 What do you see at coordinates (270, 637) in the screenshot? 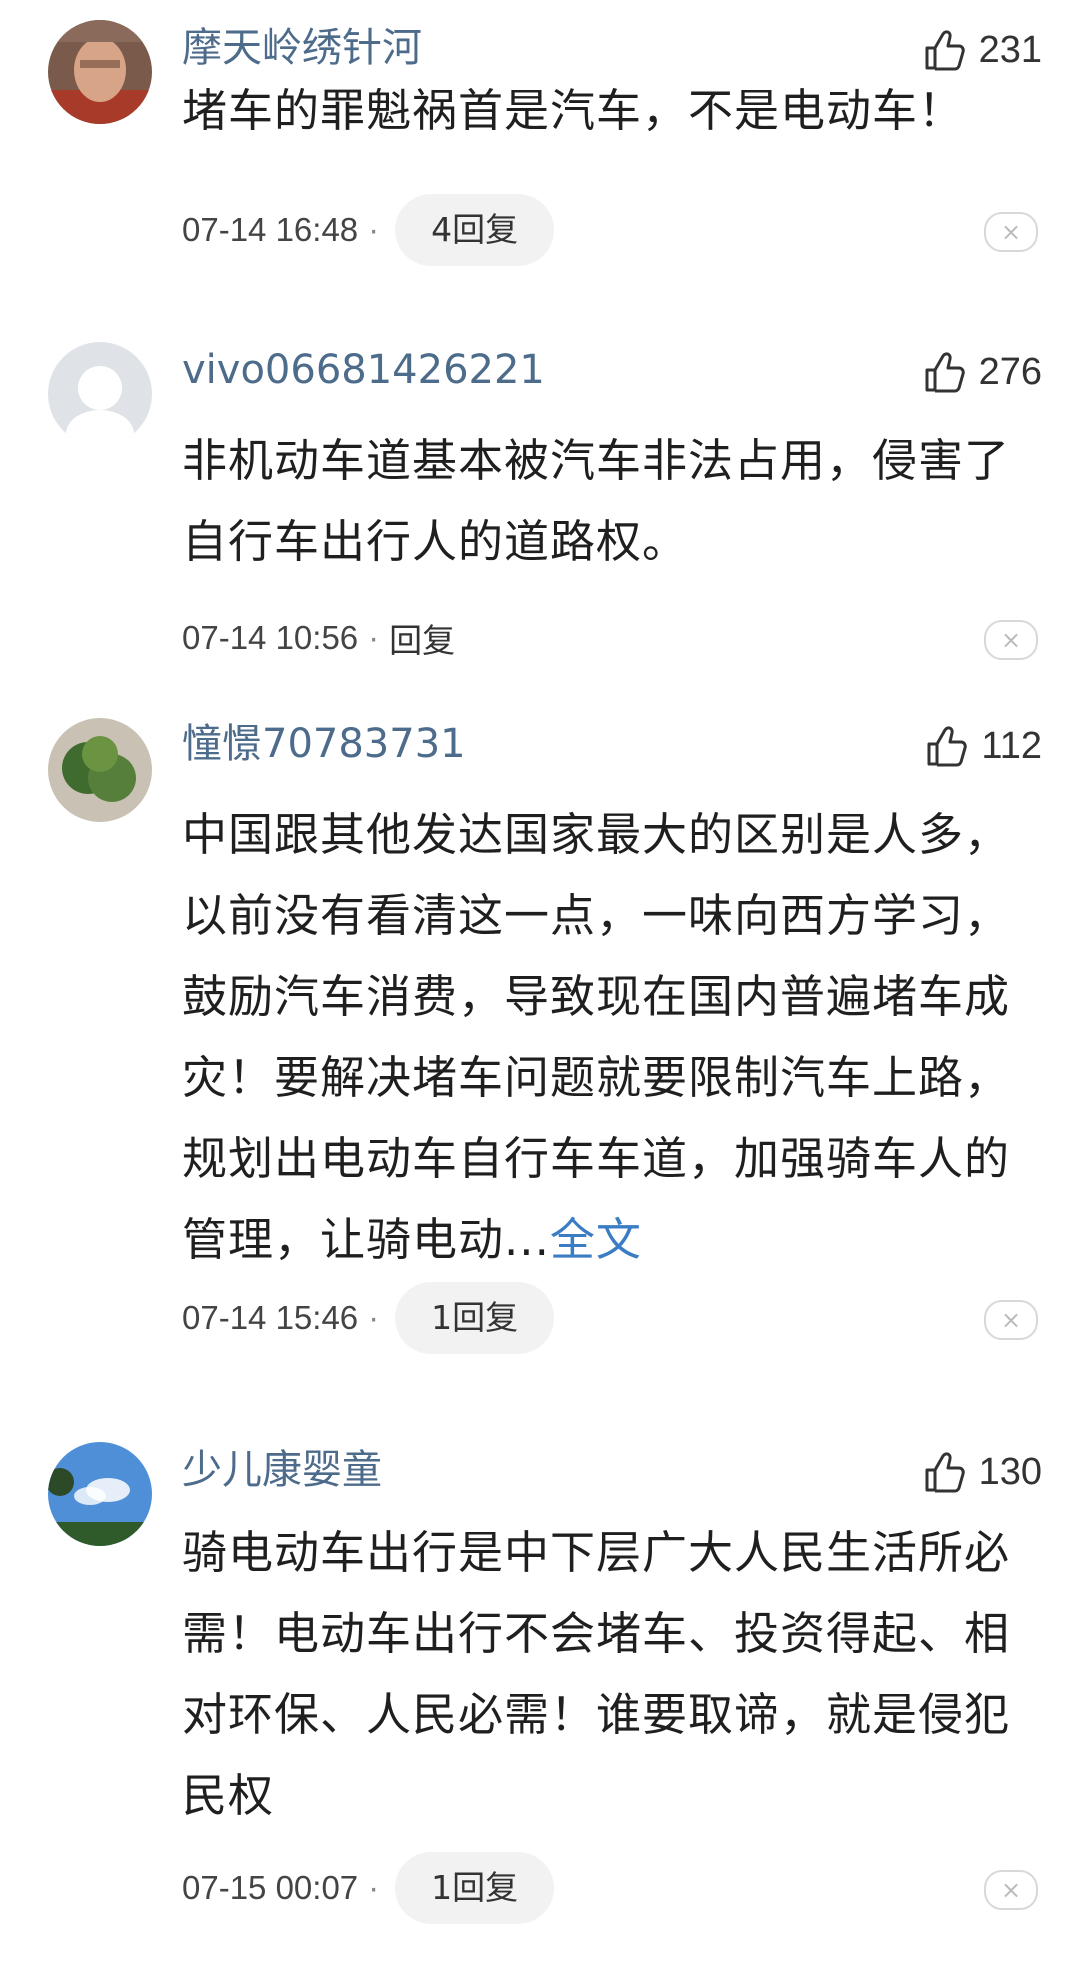
I see `timestamp: 07-14 10:56` at bounding box center [270, 637].